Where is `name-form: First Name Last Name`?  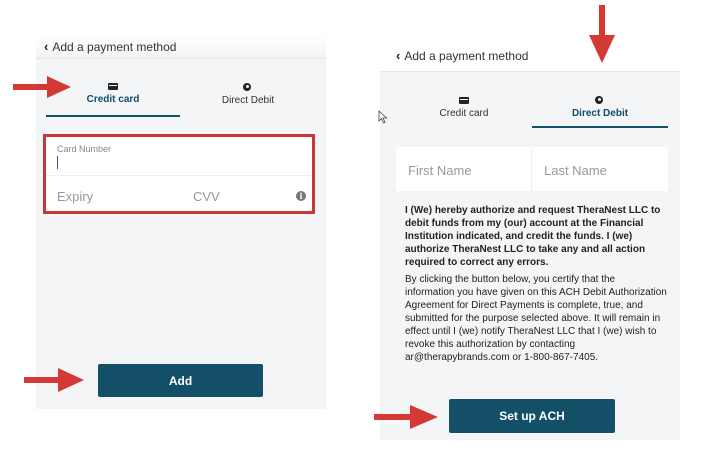
name-form: First Name Last Name is located at coordinates (532, 169).